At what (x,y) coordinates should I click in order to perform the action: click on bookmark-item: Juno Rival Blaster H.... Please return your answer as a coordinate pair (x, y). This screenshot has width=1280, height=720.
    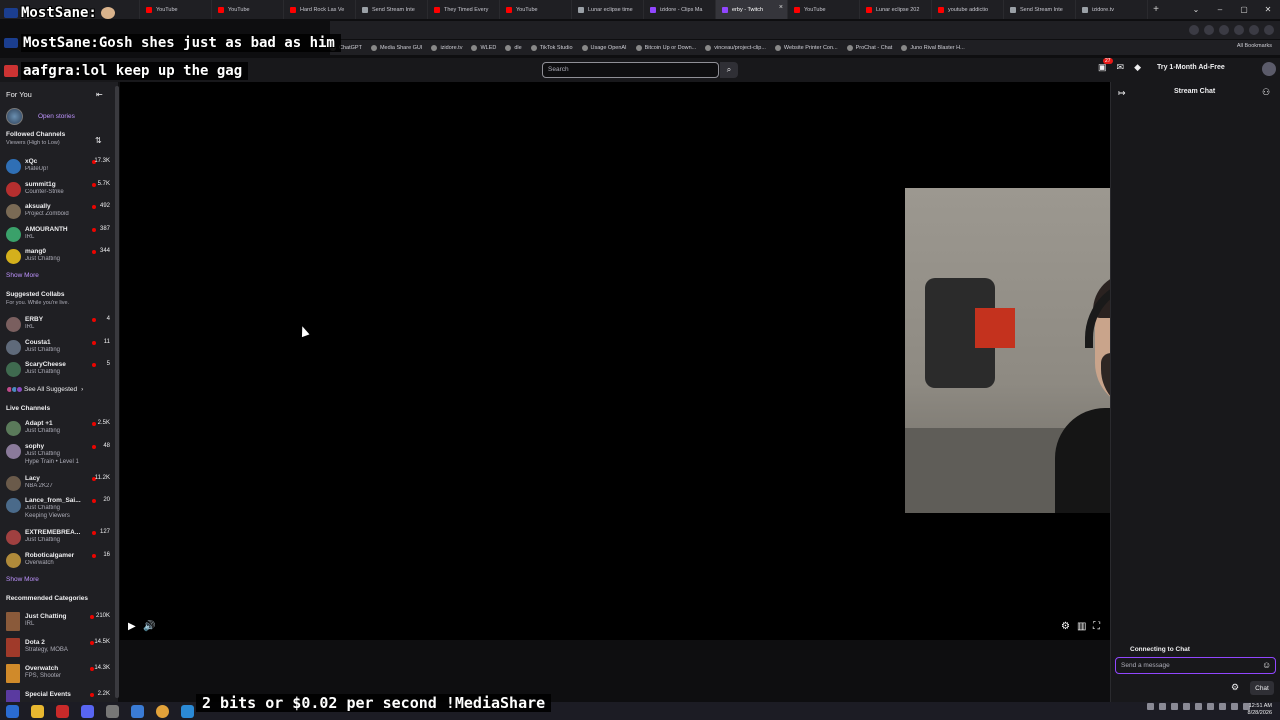
    Looking at the image, I should click on (933, 47).